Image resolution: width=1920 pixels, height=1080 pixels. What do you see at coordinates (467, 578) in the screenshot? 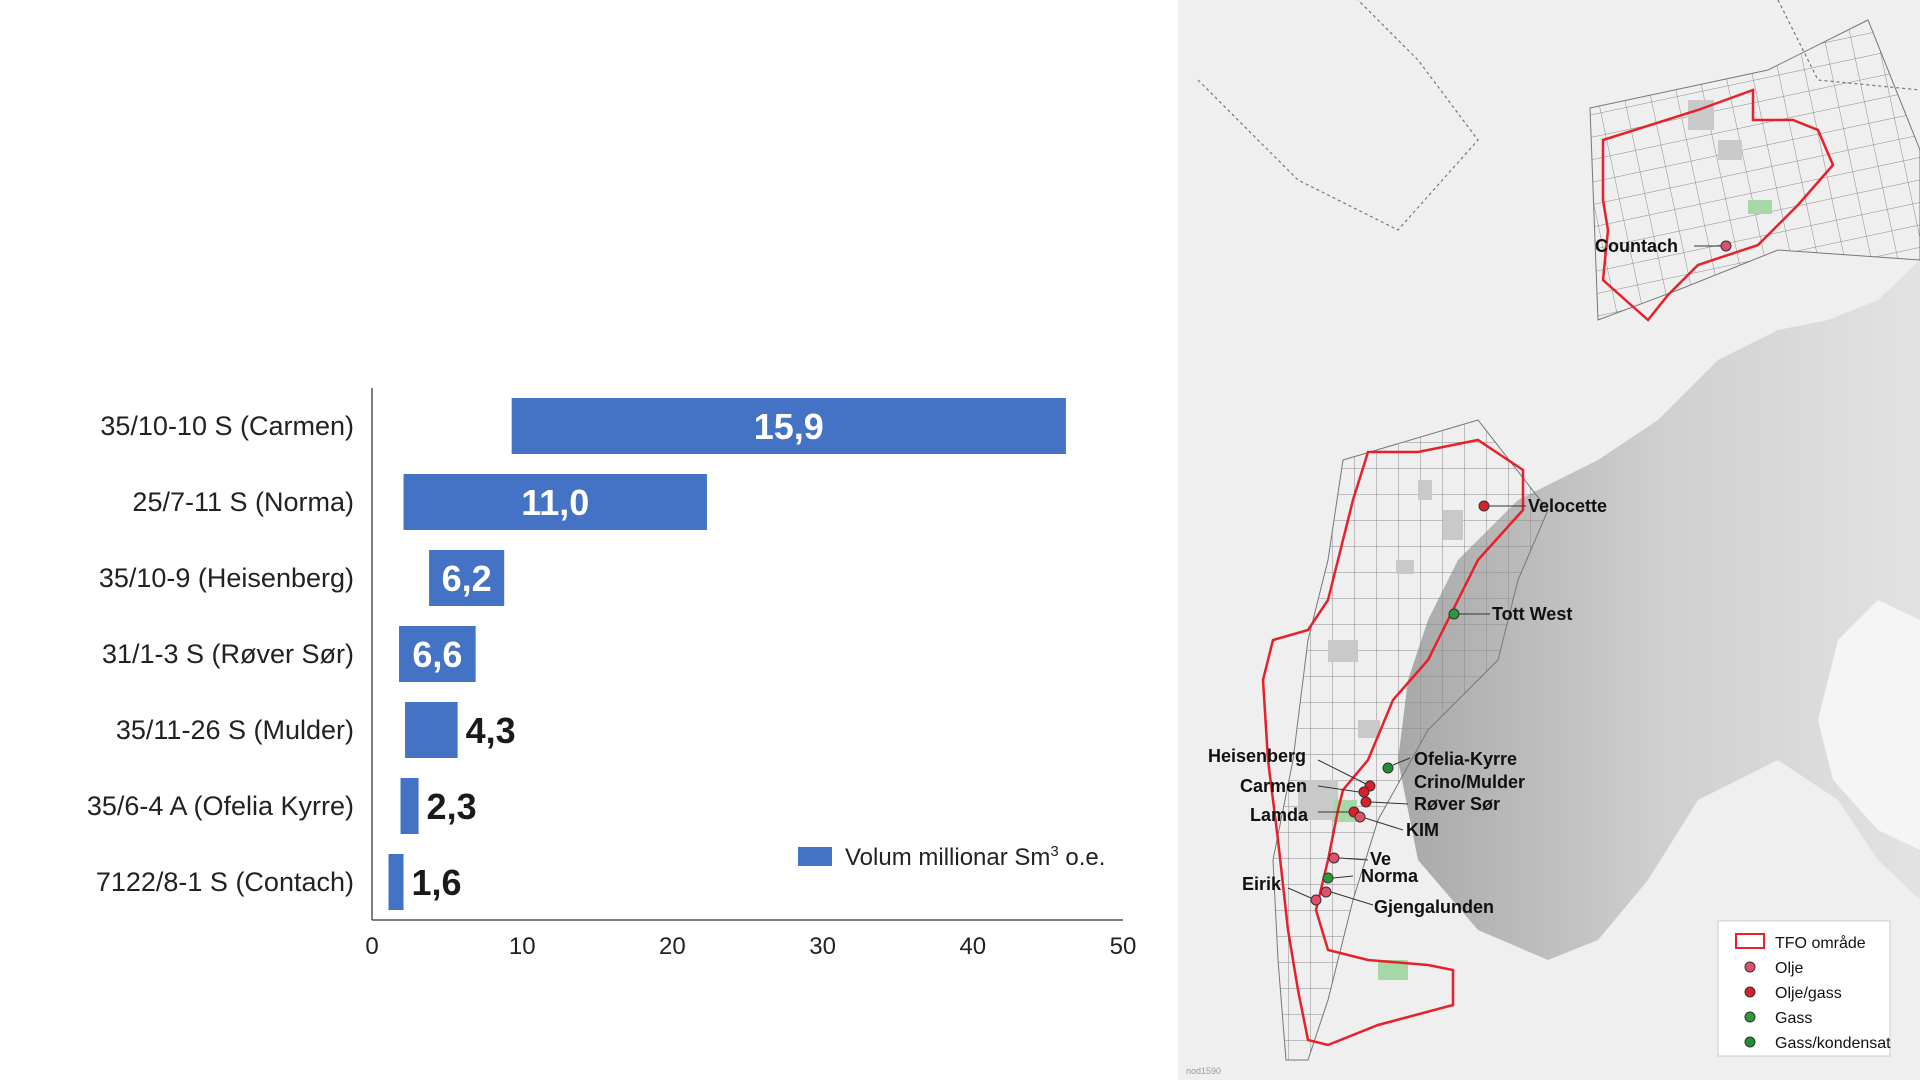
I see `value-label: 6,2` at bounding box center [467, 578].